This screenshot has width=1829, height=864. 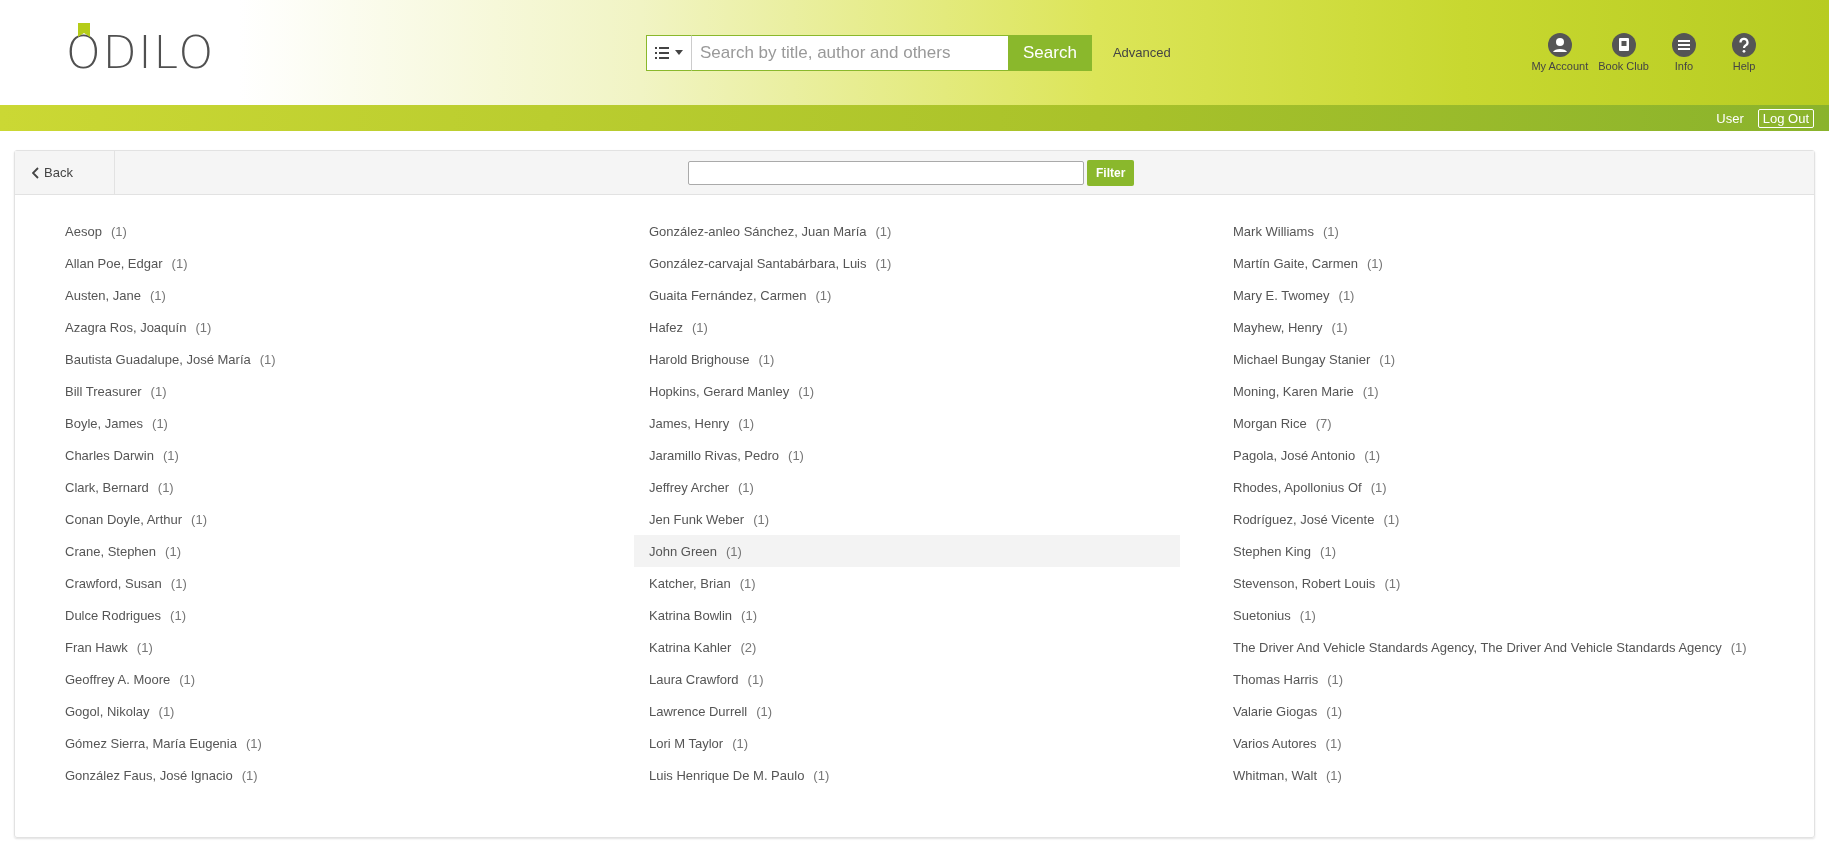 I want to click on author-name: Michael Bungay Stanier, so click(x=1302, y=359).